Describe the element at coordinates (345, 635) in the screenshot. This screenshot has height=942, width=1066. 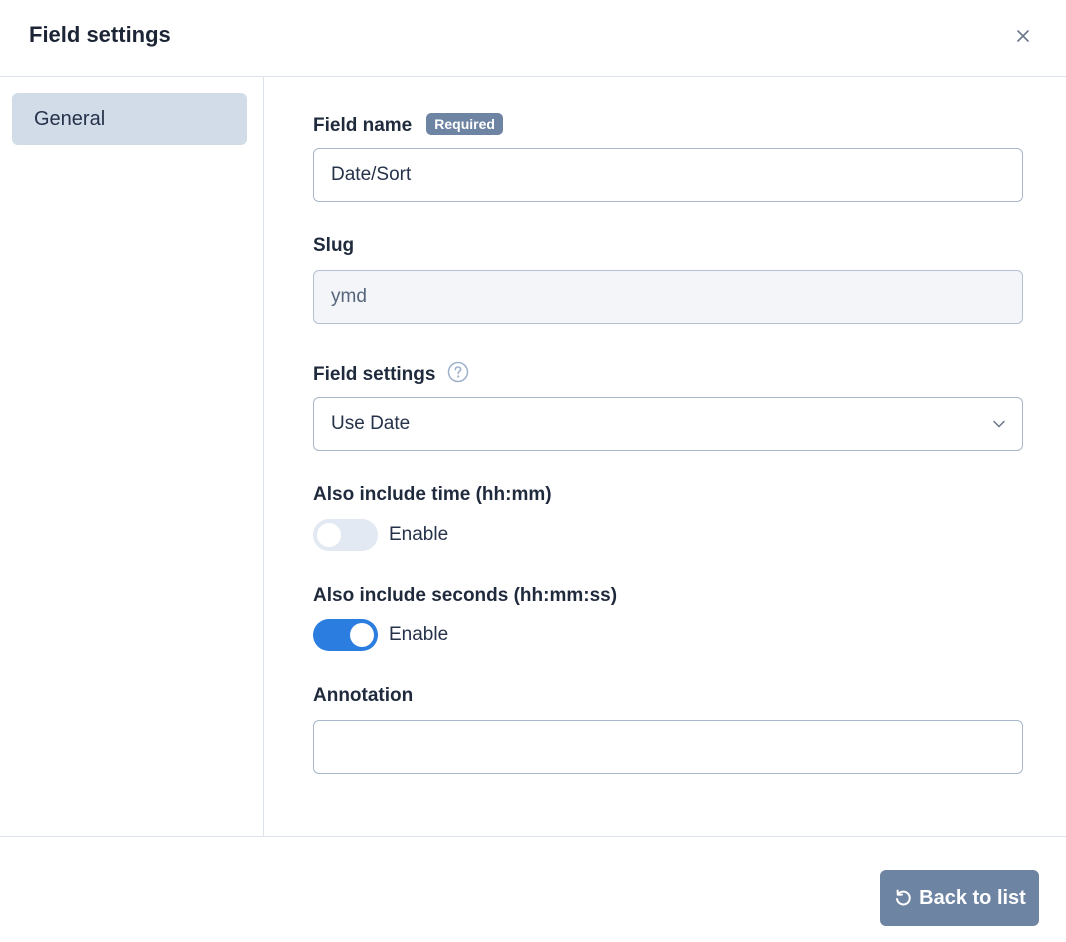
I see `include-seconds-toggle` at that location.